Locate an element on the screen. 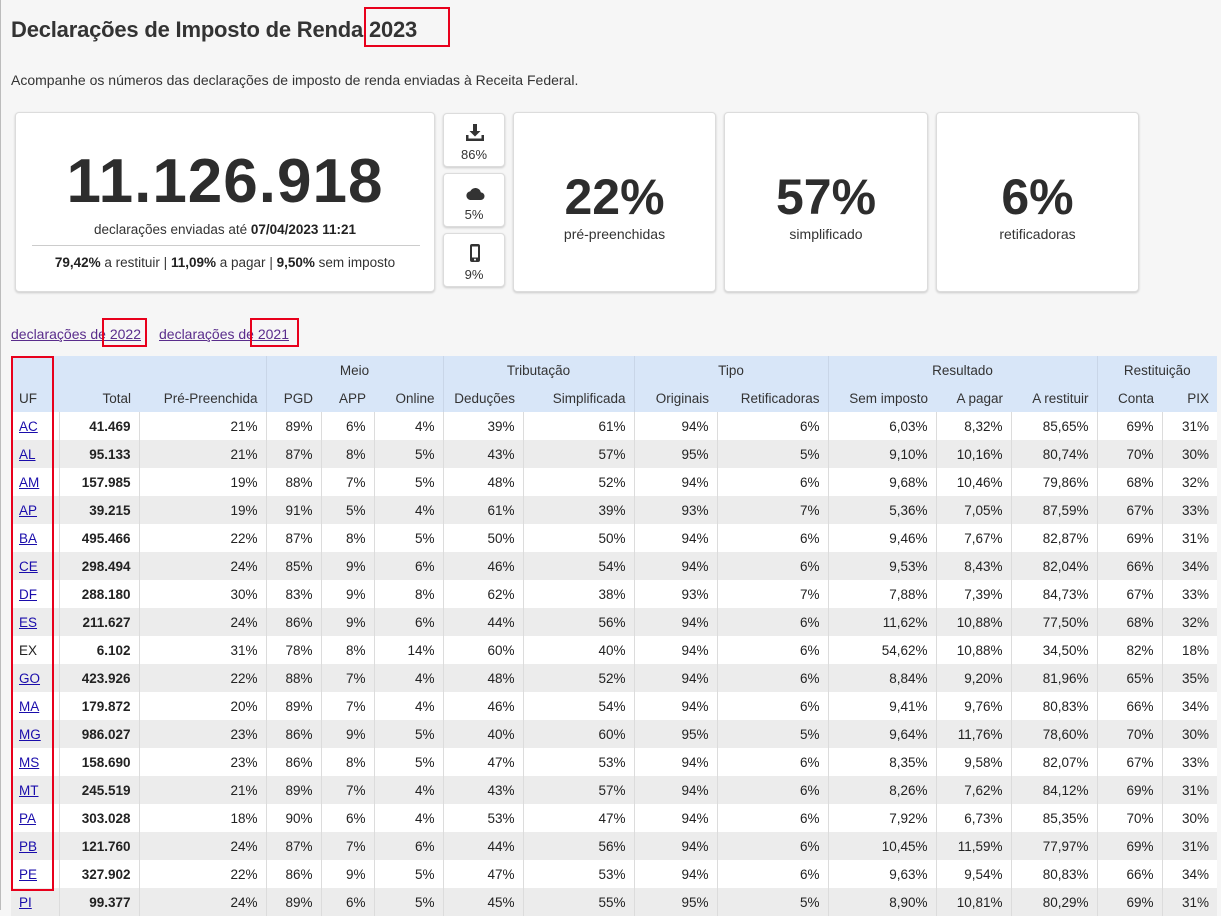 This screenshot has height=916, width=1221. col-pgd-cell: 91% is located at coordinates (293, 510).